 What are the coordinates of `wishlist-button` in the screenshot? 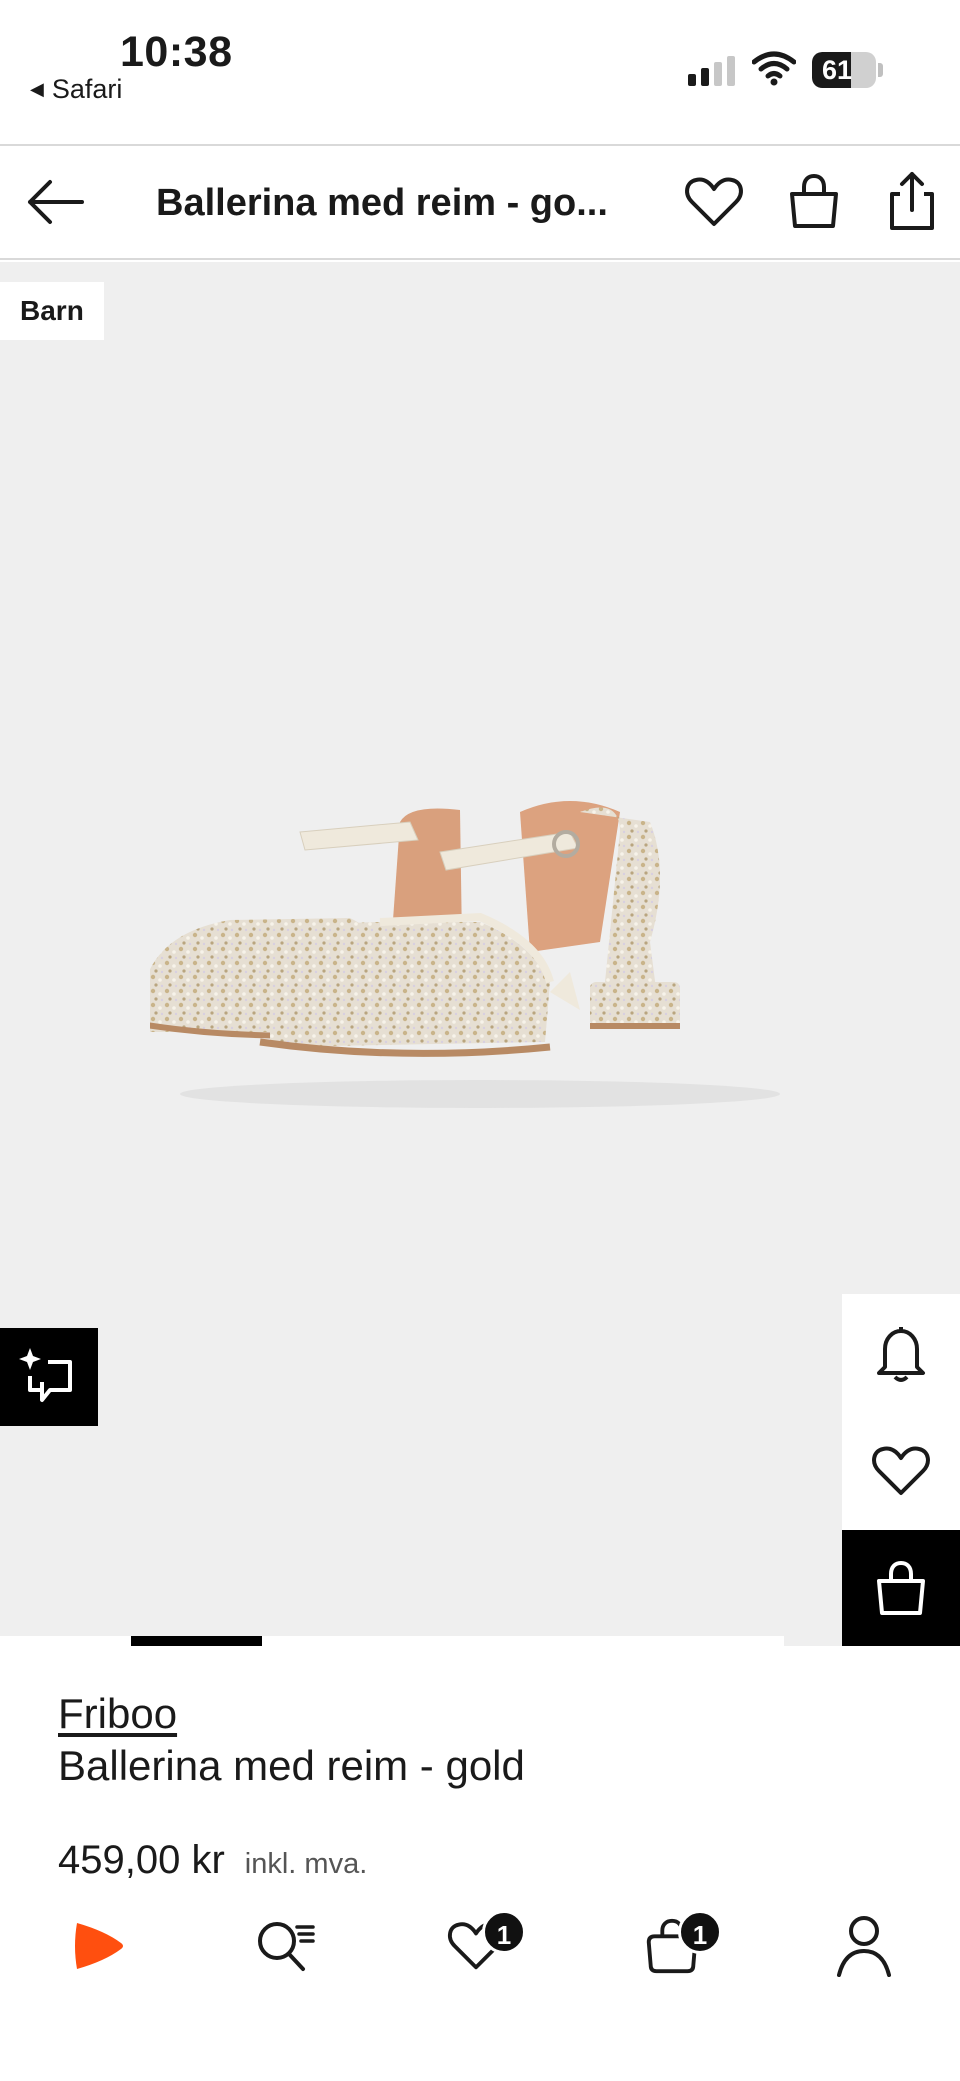 It's located at (901, 1471).